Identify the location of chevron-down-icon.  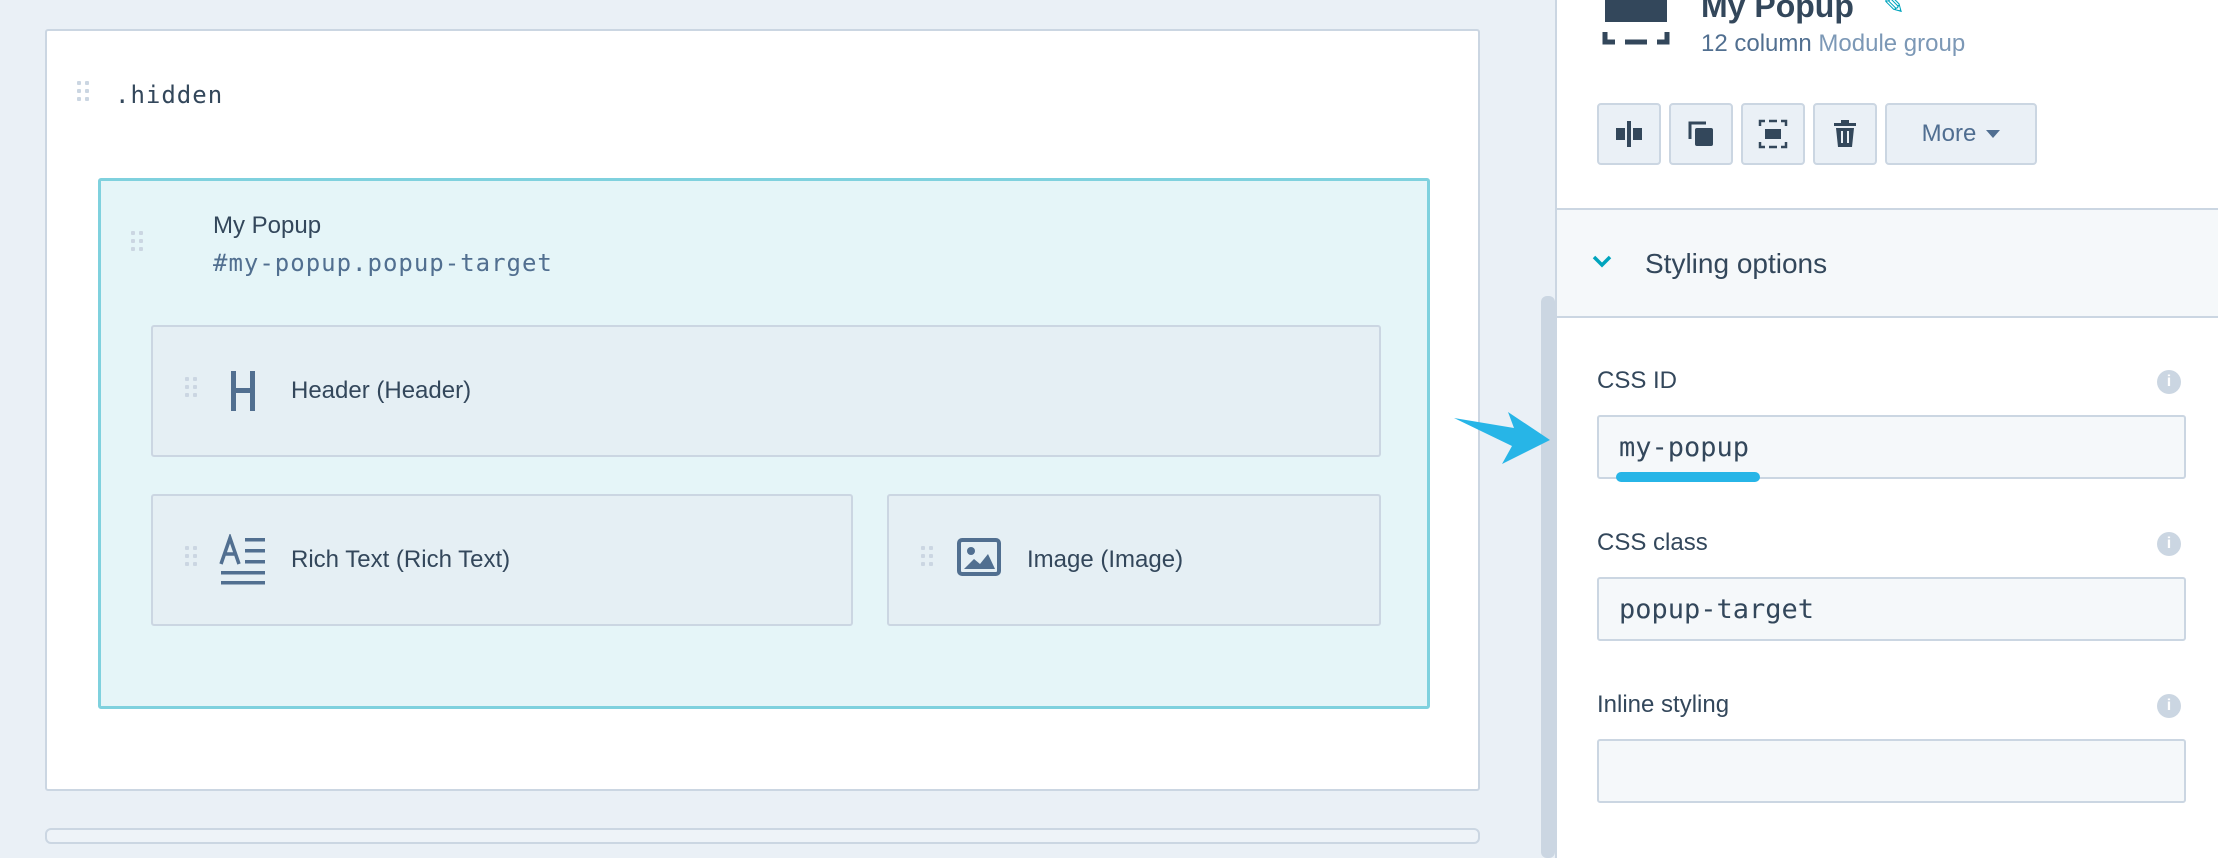
(1602, 261).